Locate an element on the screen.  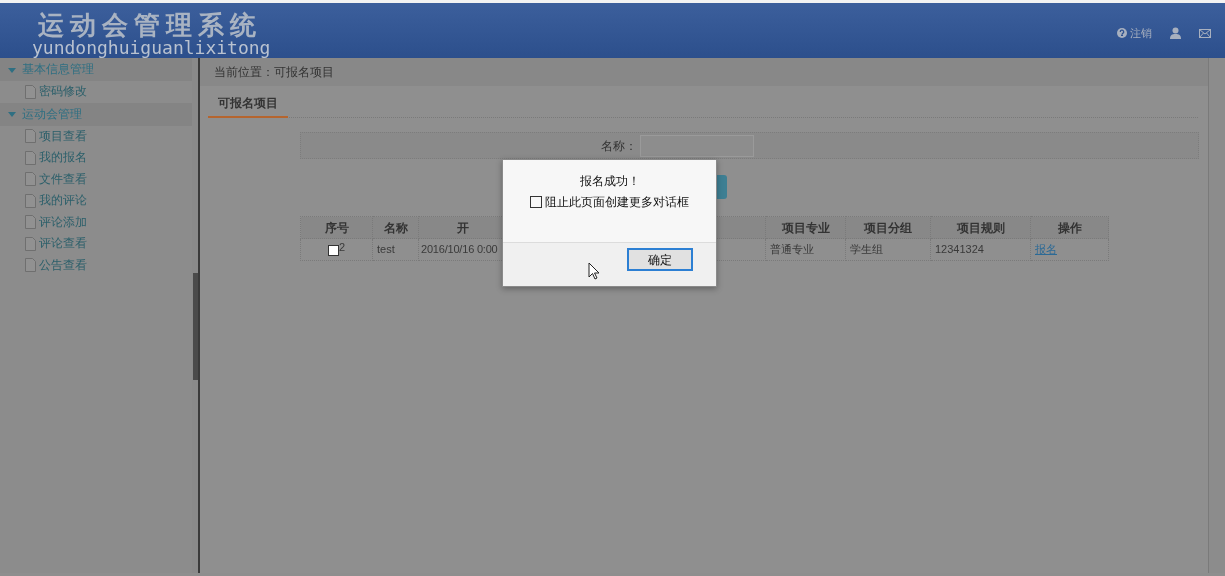
dialog-message: 报名成功！ is located at coordinates (609, 181).